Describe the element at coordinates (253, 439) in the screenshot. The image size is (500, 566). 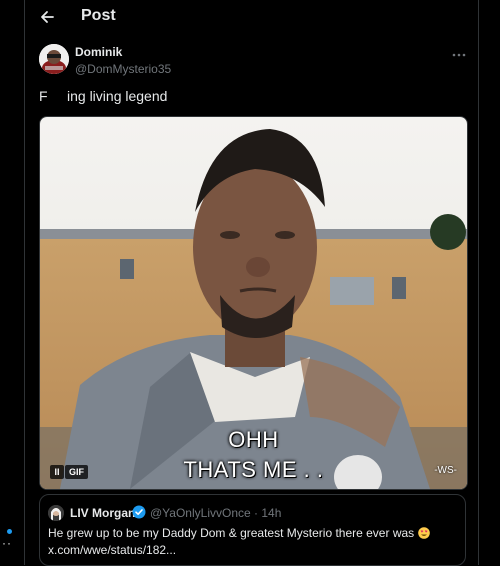
I see `gif-caption-line1: OHH` at that location.